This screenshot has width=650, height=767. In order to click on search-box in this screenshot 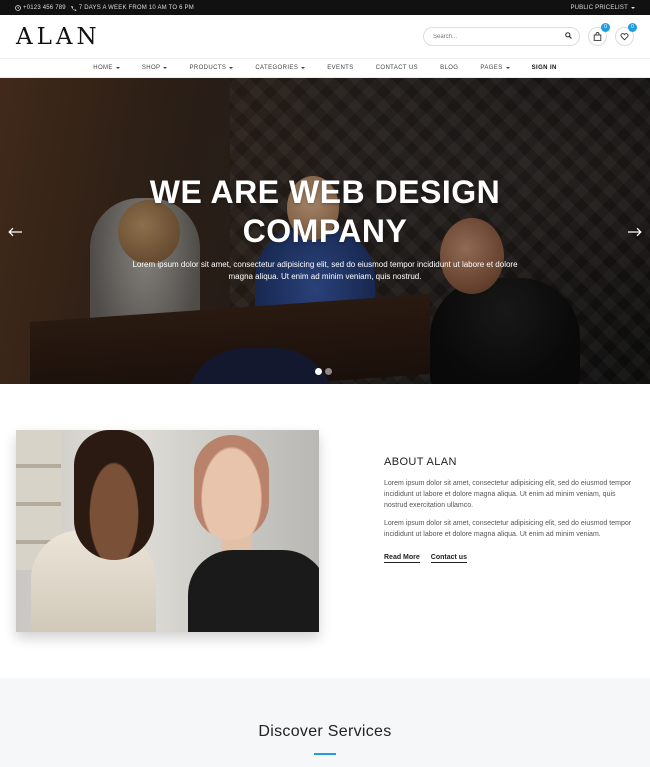, I will do `click(501, 36)`.